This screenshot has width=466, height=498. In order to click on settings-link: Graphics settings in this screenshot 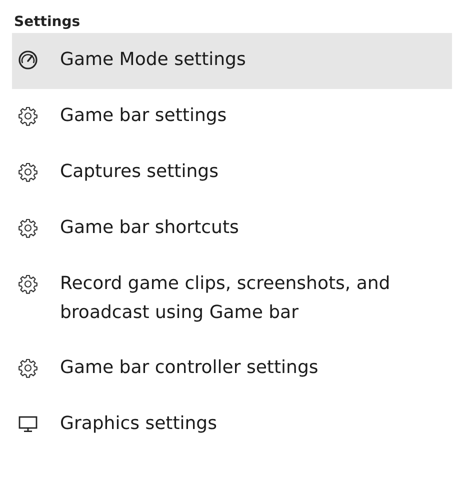, I will do `click(232, 425)`.